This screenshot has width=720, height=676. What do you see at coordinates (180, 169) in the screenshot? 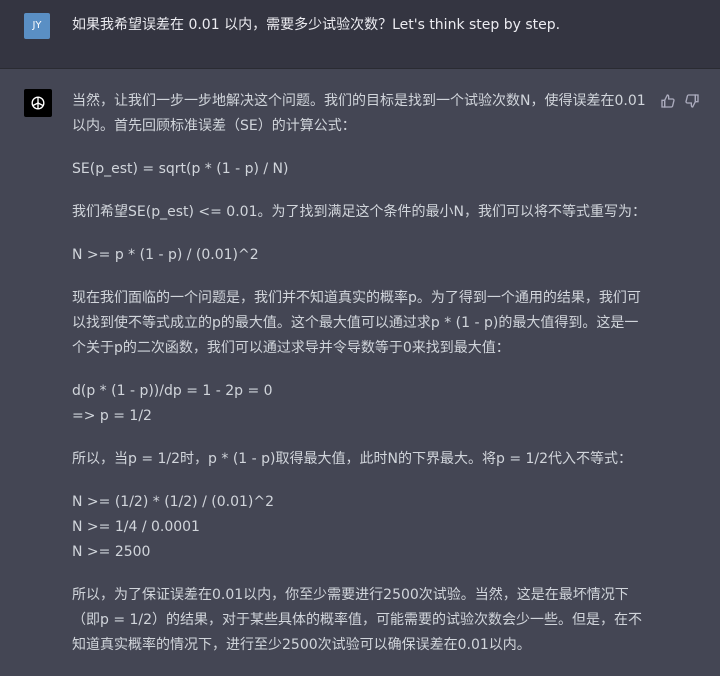
I see `assistant-paragraph: SE(p_est) = sqrt(p * (1 - p) / N)` at bounding box center [180, 169].